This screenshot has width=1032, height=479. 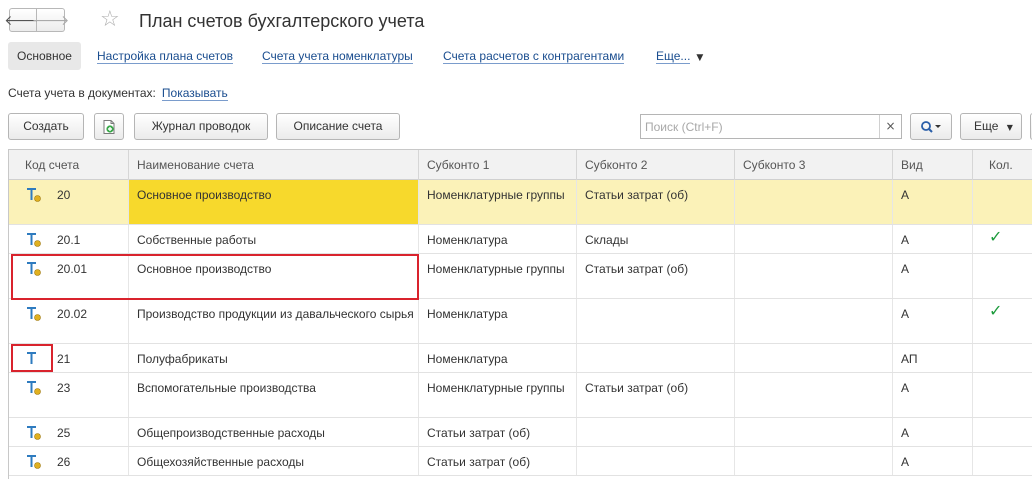 I want to click on create-copy-button, so click(x=109, y=126).